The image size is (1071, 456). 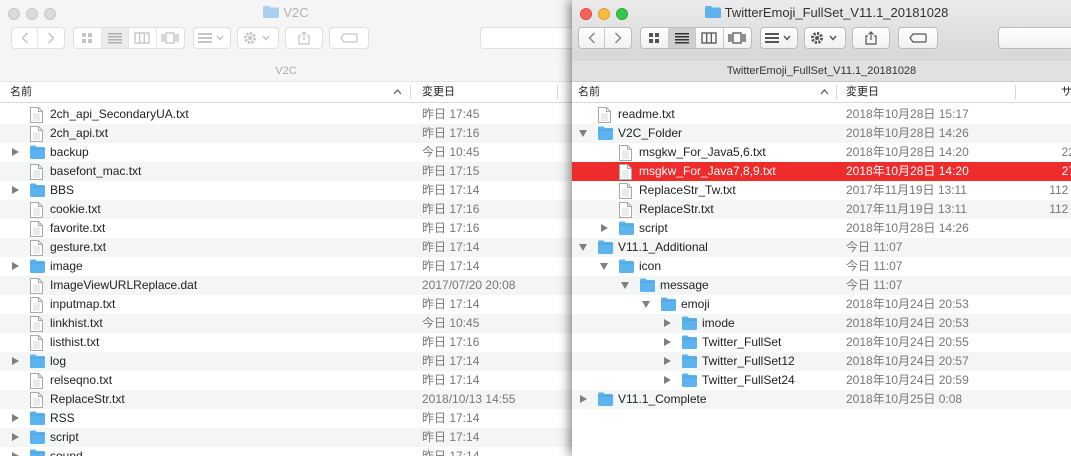 I want to click on file-row: relseqno.txt 昨日 17:14, so click(x=286, y=380).